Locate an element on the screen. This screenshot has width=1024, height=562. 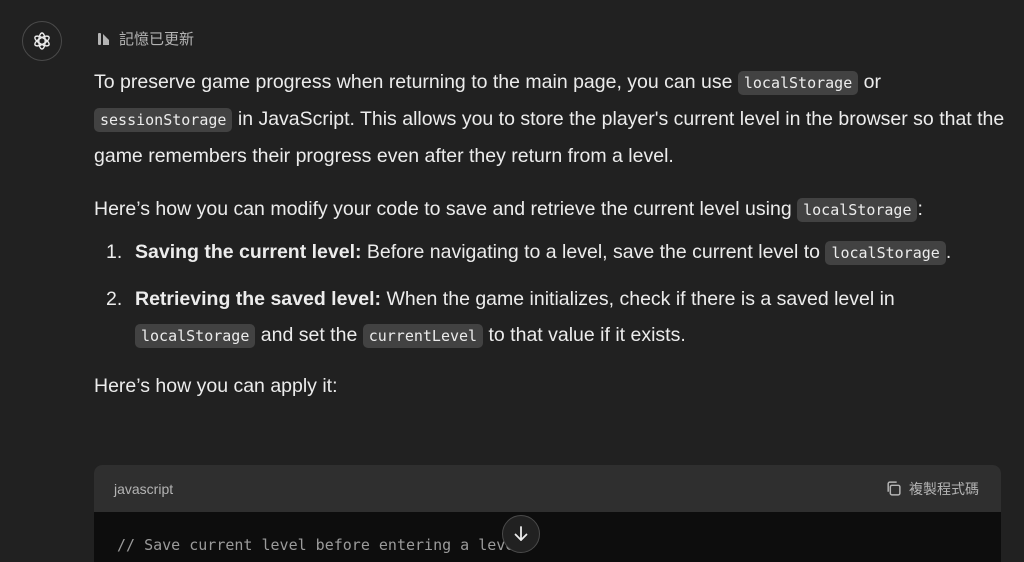
assistant-avatar is located at coordinates (42, 41).